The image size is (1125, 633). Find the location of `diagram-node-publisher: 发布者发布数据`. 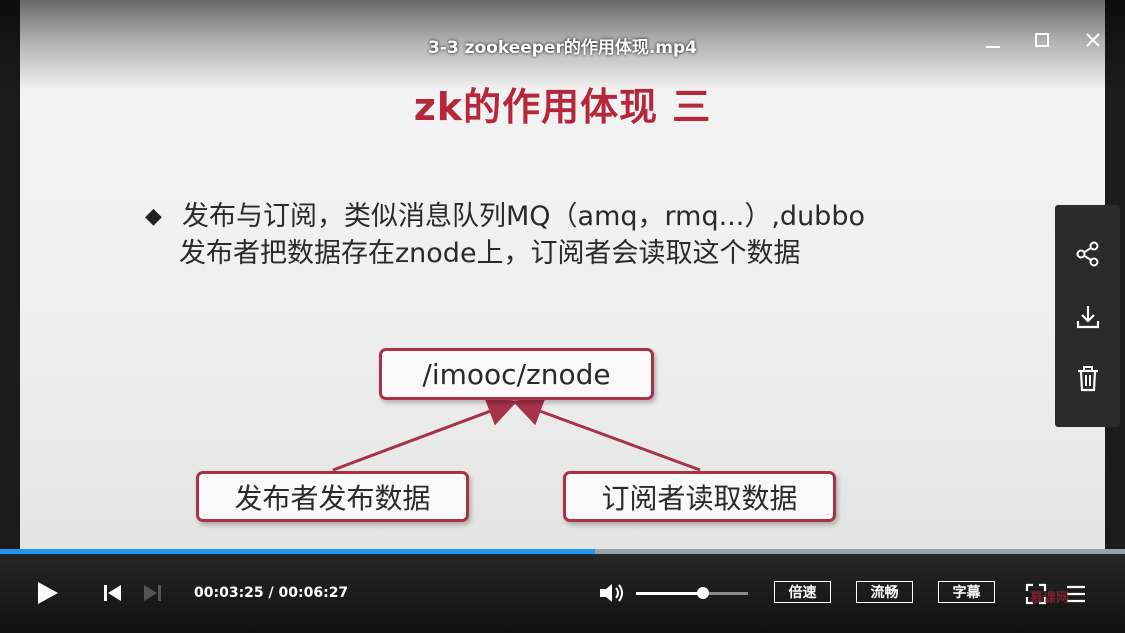

diagram-node-publisher: 发布者发布数据 is located at coordinates (332, 496).